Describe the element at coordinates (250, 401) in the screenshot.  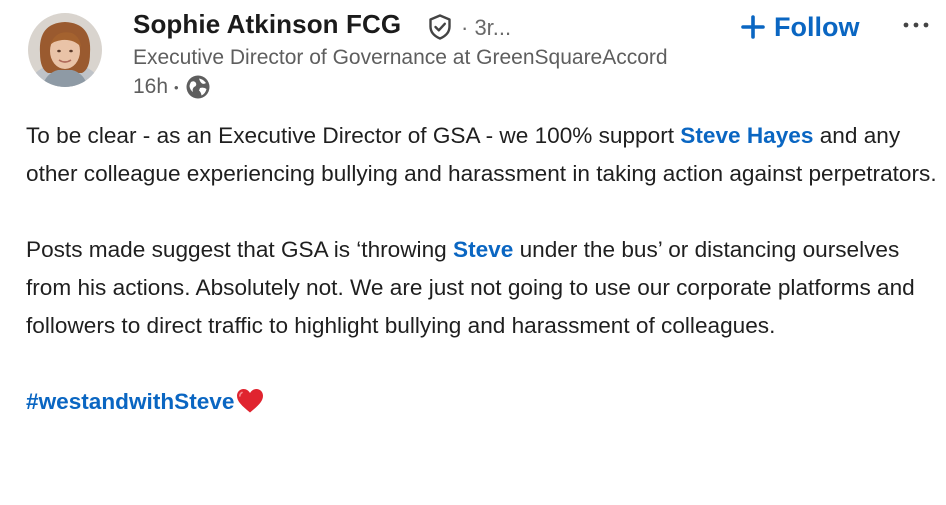
I see `red-heart-icon` at that location.